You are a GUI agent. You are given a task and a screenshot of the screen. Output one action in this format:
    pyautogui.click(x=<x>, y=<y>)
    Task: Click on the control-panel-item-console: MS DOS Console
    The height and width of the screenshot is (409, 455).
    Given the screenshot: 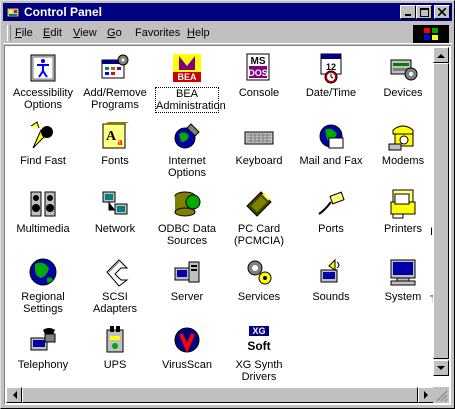 What is the action you would take?
    pyautogui.click(x=259, y=75)
    